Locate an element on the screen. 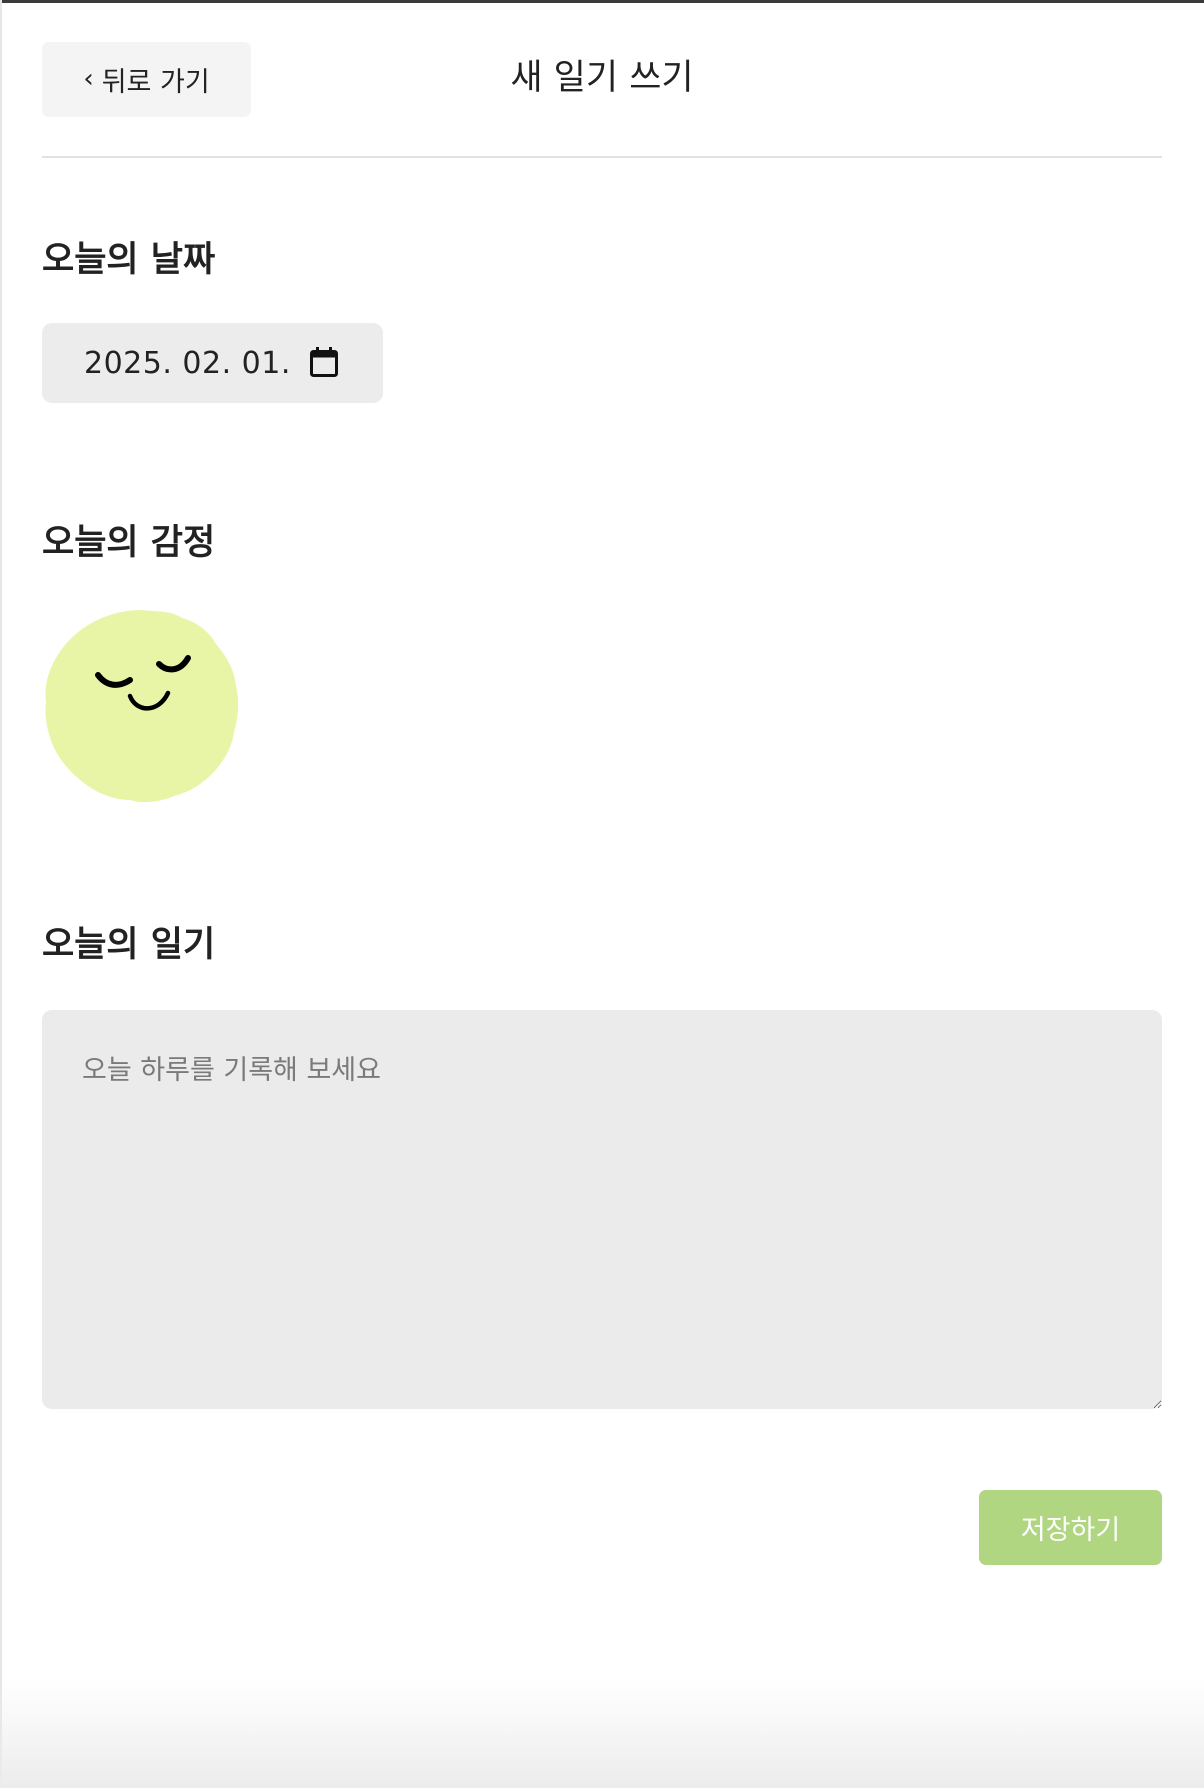 The image size is (1204, 1788). back-button-label: 뒤로 가기 is located at coordinates (155, 82).